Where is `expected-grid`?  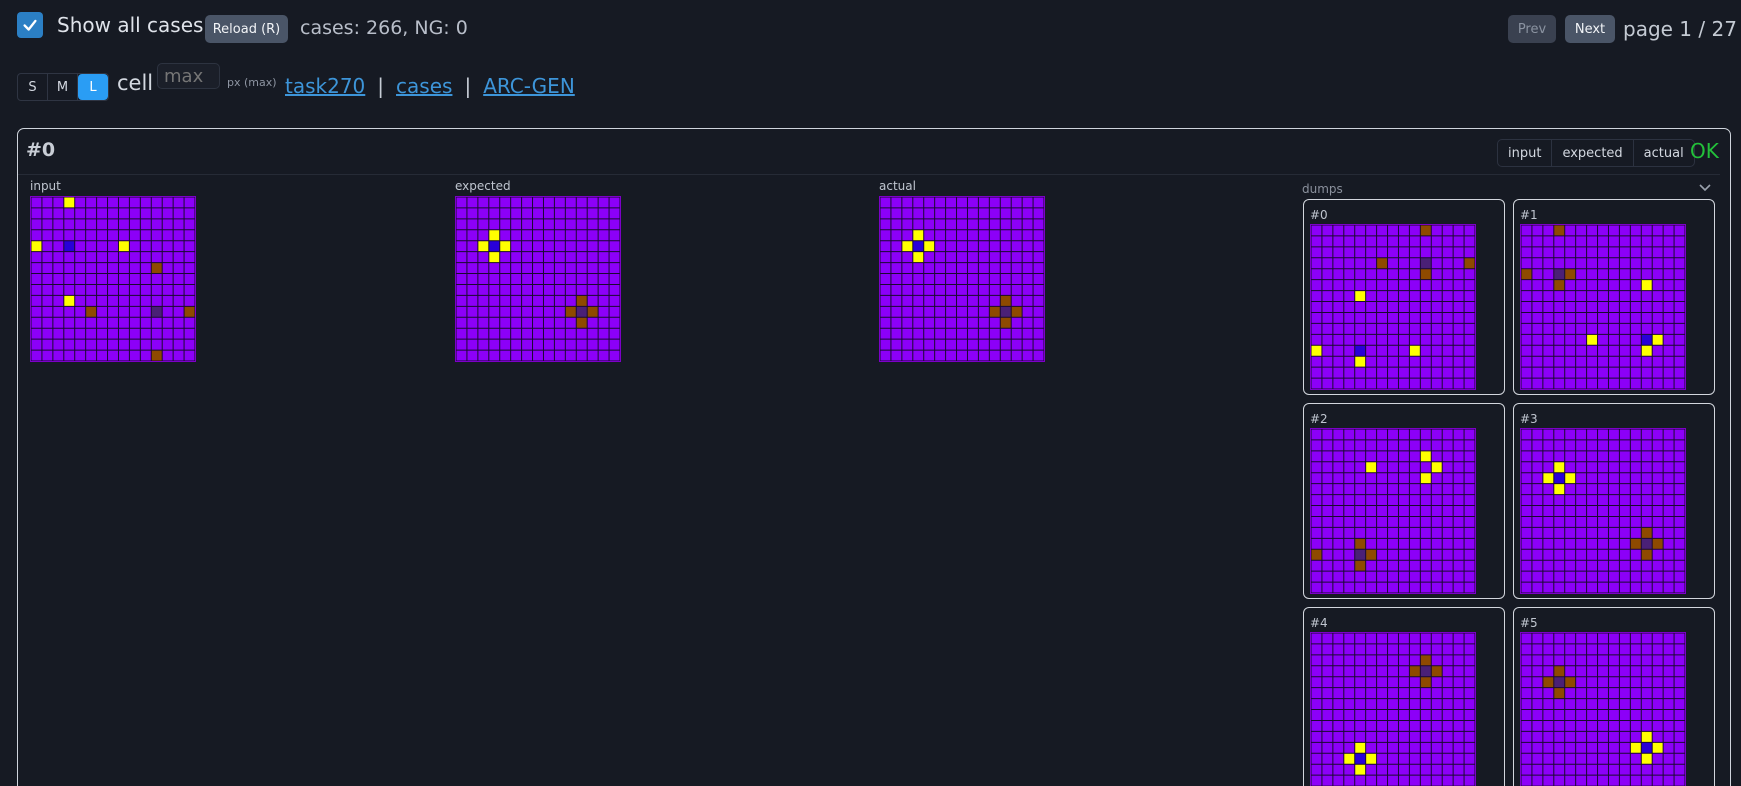 expected-grid is located at coordinates (538, 279).